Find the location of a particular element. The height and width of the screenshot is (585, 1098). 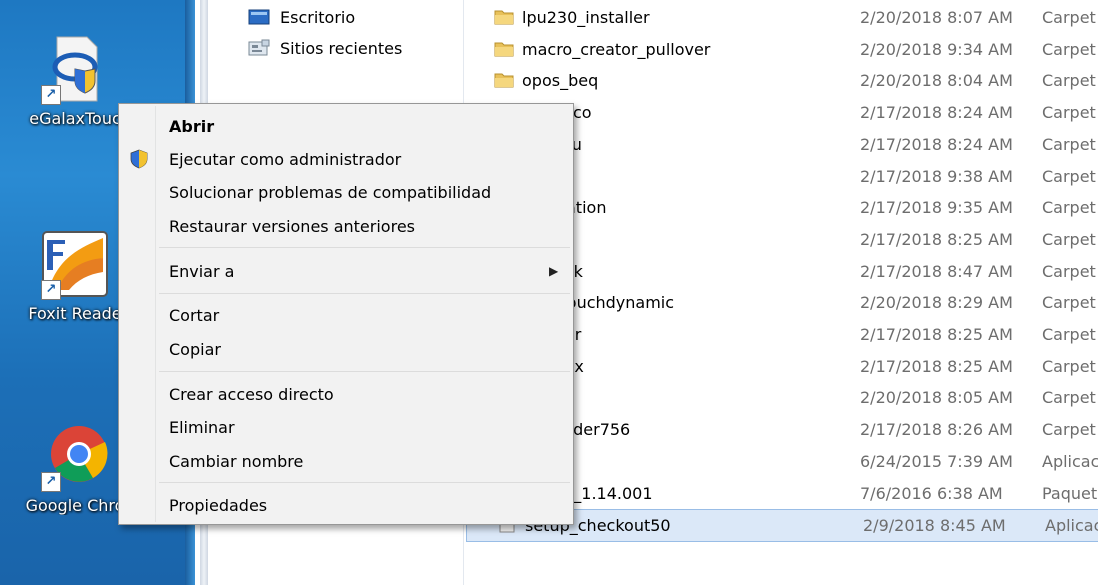

google-chrome-icon: ↗ is located at coordinates (75, 456).